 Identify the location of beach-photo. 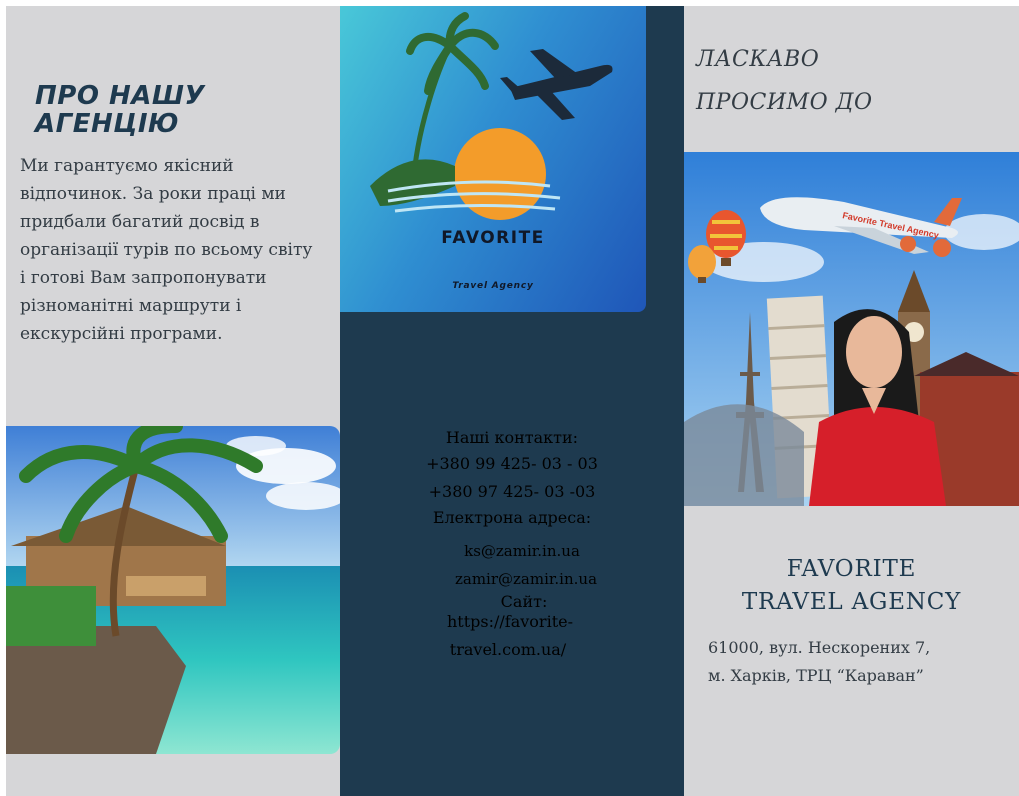
(173, 590).